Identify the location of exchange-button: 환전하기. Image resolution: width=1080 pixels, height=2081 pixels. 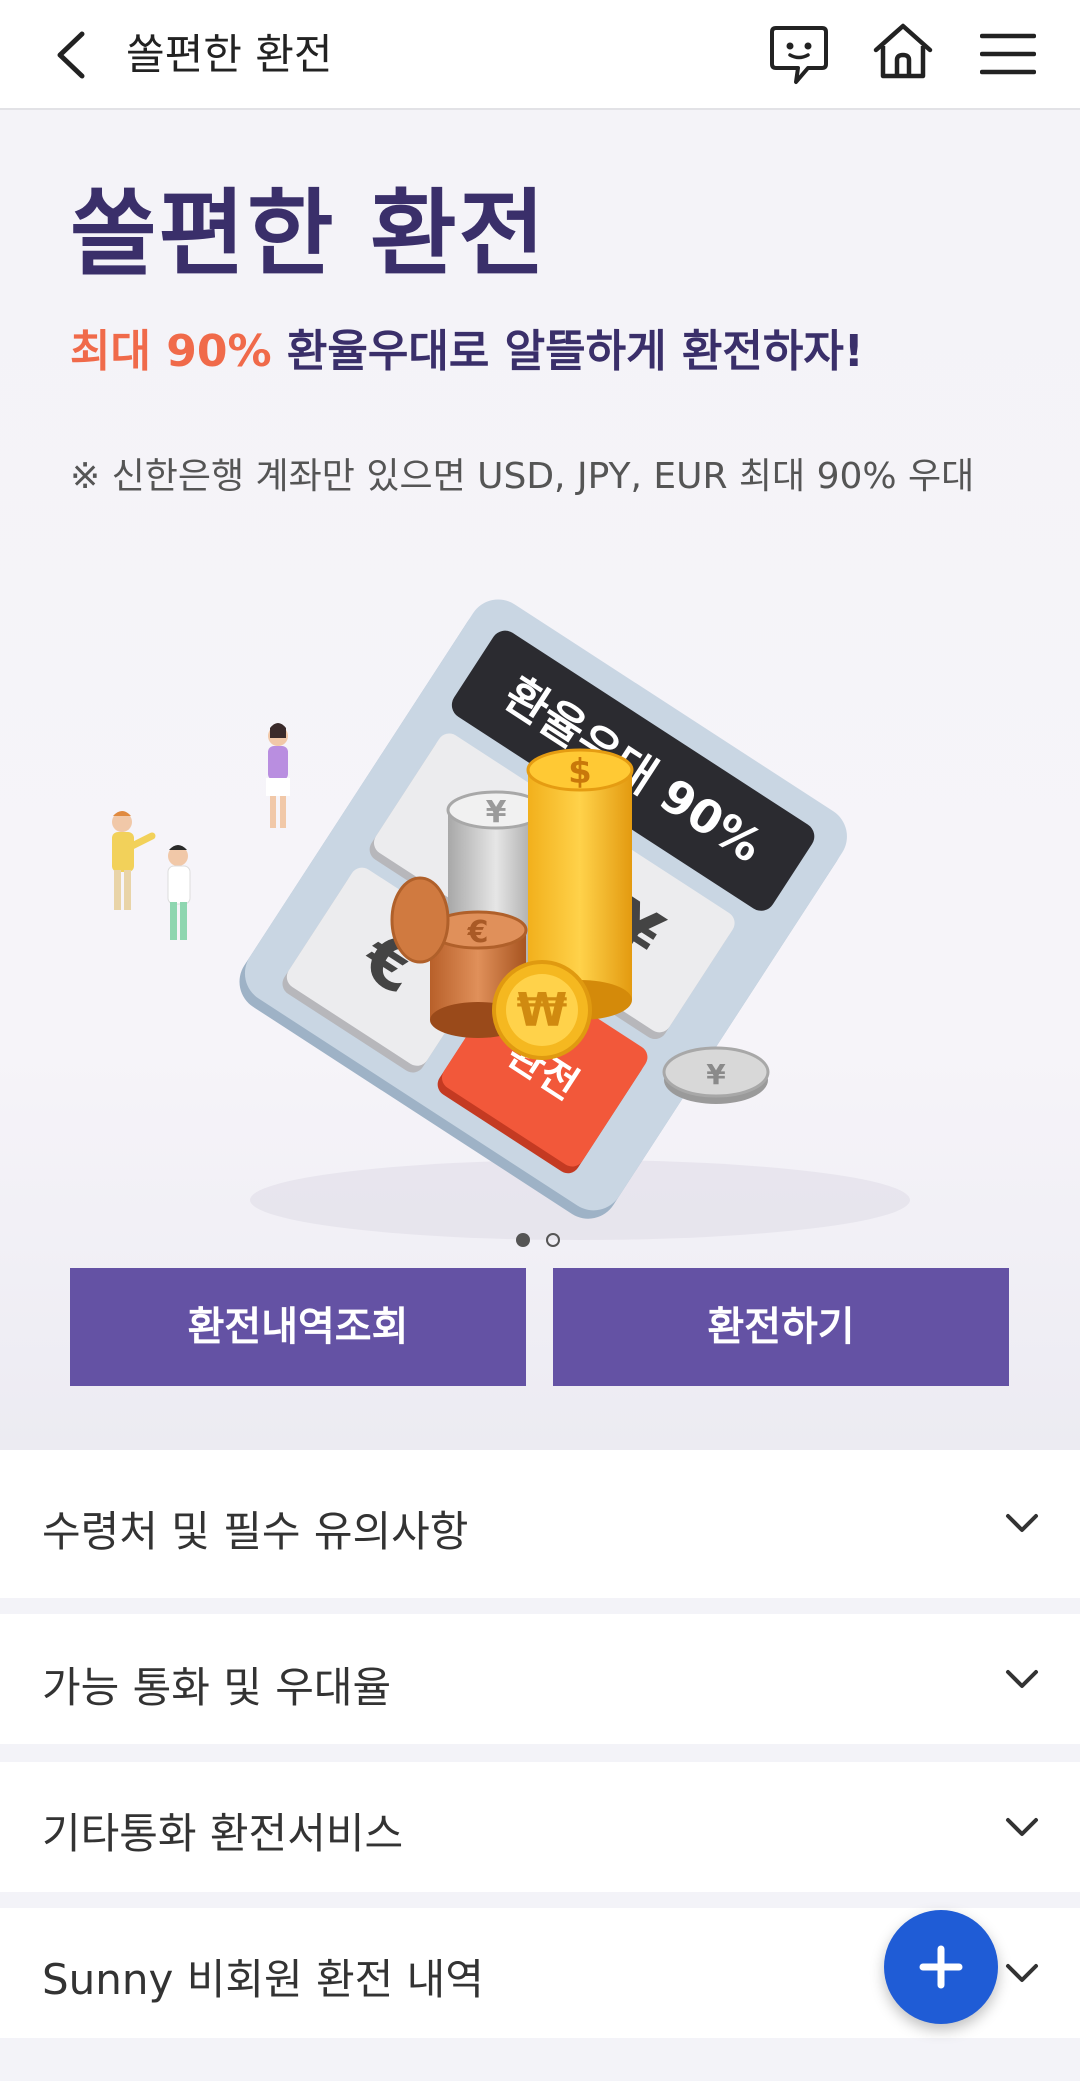
(781, 1327).